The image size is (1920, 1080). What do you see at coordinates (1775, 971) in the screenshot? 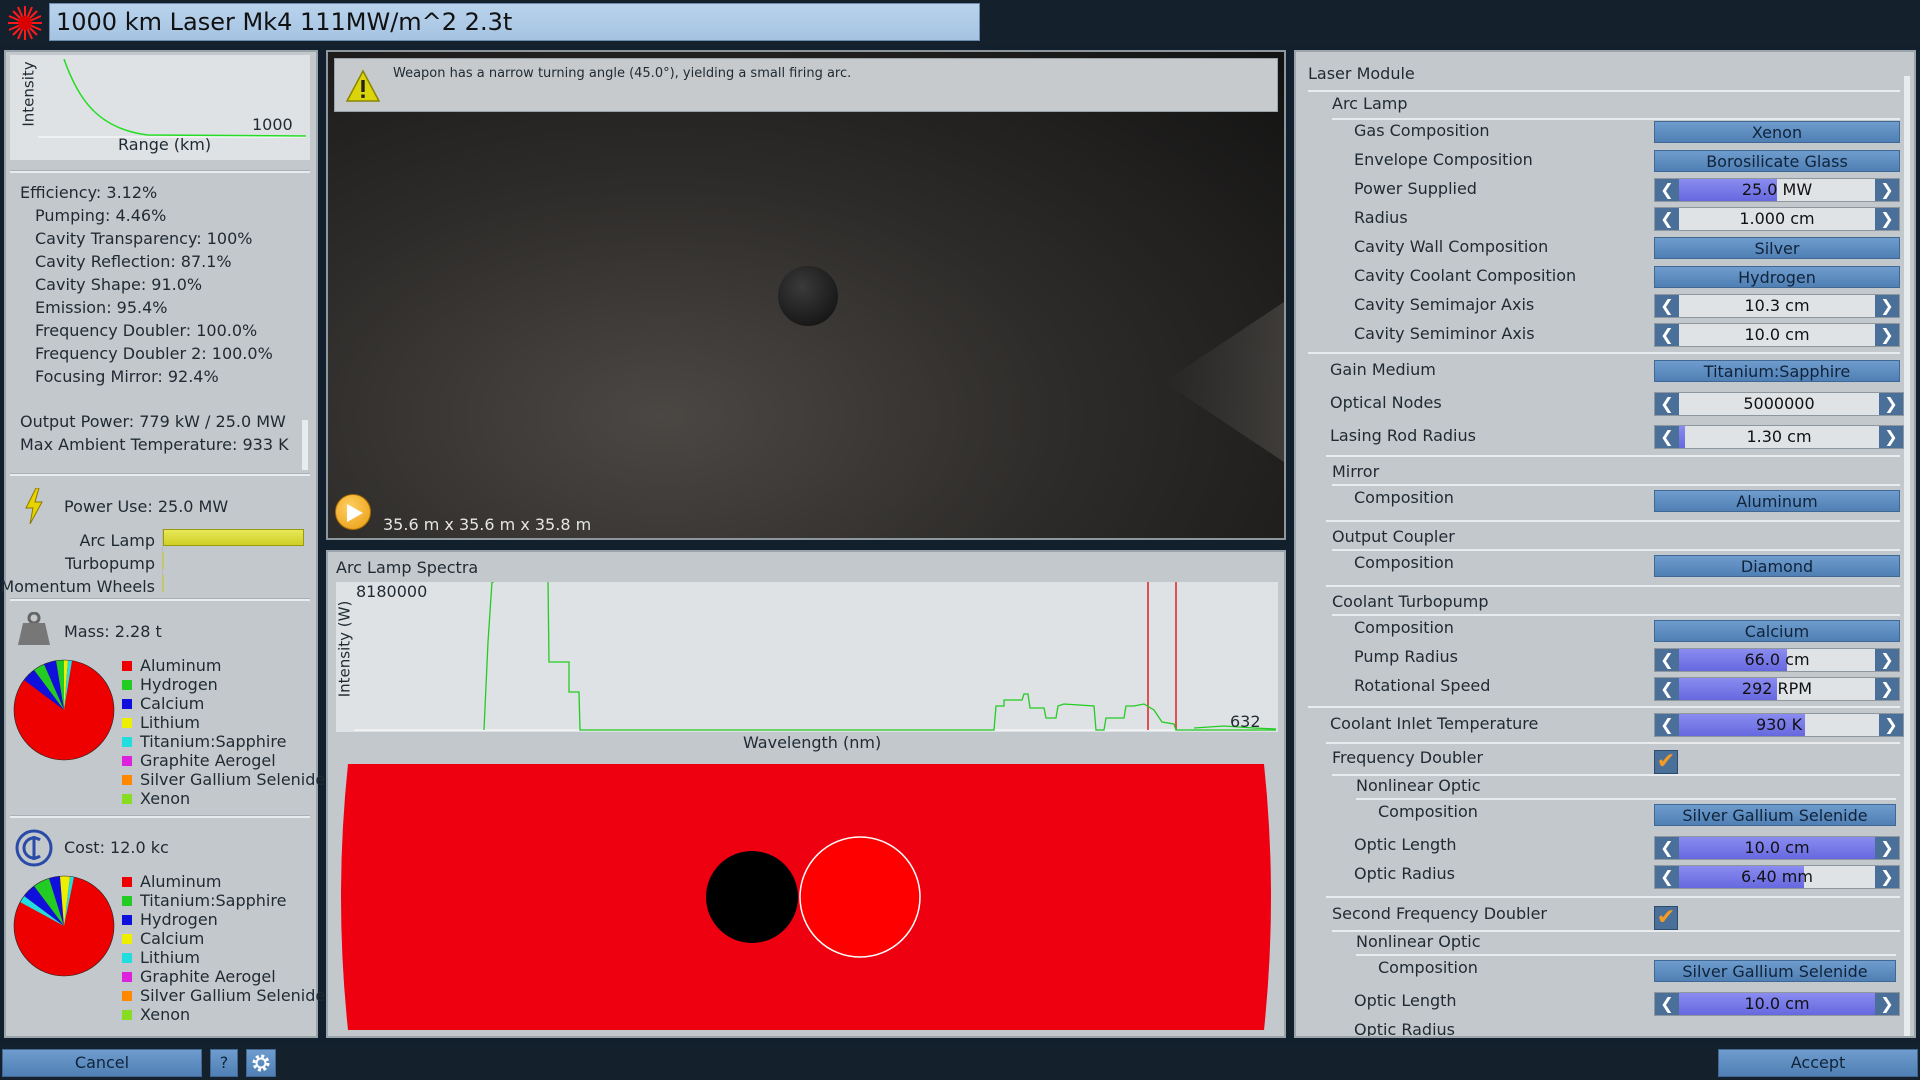
I see `second-nonlinear-optic-composition-select: Silver Gallium Selenide` at bounding box center [1775, 971].